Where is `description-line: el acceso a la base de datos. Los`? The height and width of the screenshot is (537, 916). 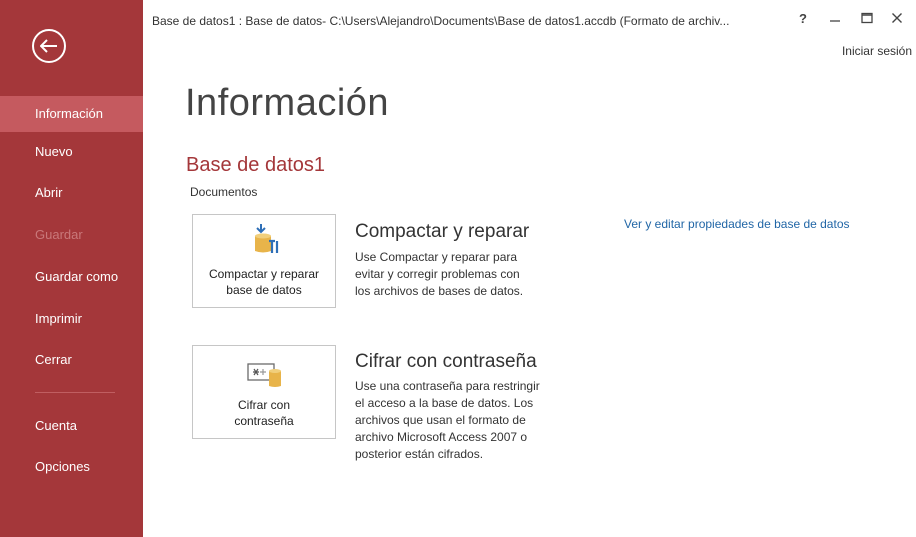
description-line: el acceso a la base de datos. Los is located at coordinates (444, 403).